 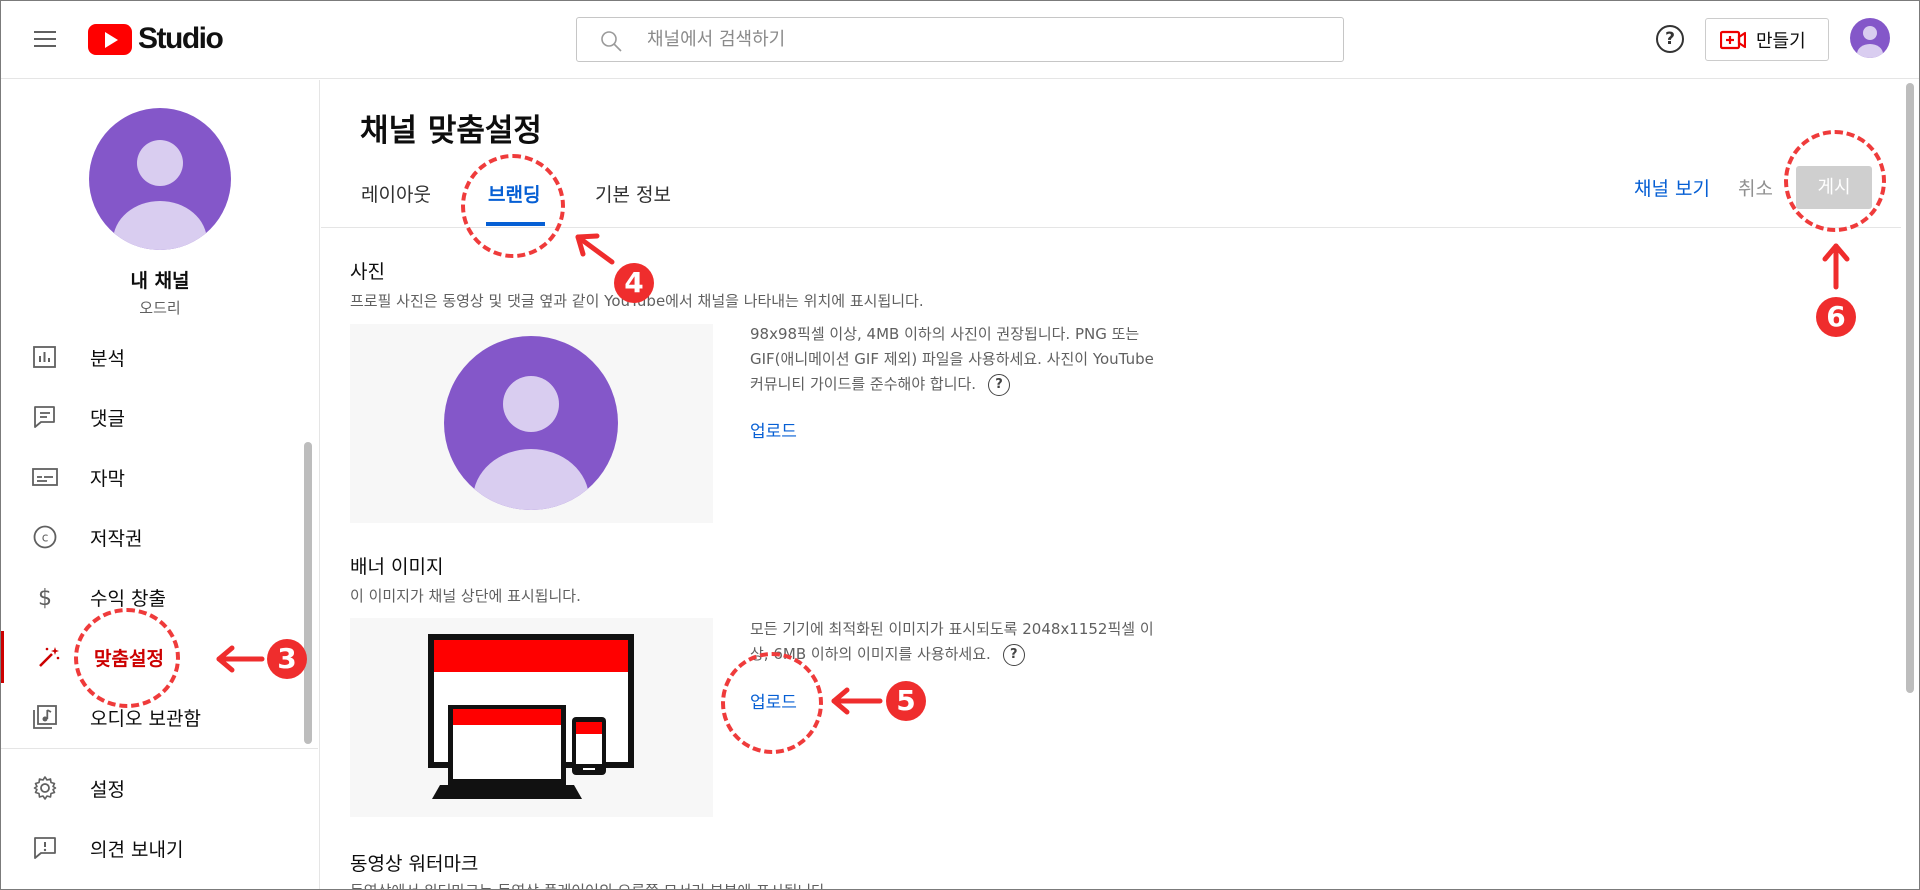 What do you see at coordinates (1013, 654) in the screenshot?
I see `banner-help-icon: ?` at bounding box center [1013, 654].